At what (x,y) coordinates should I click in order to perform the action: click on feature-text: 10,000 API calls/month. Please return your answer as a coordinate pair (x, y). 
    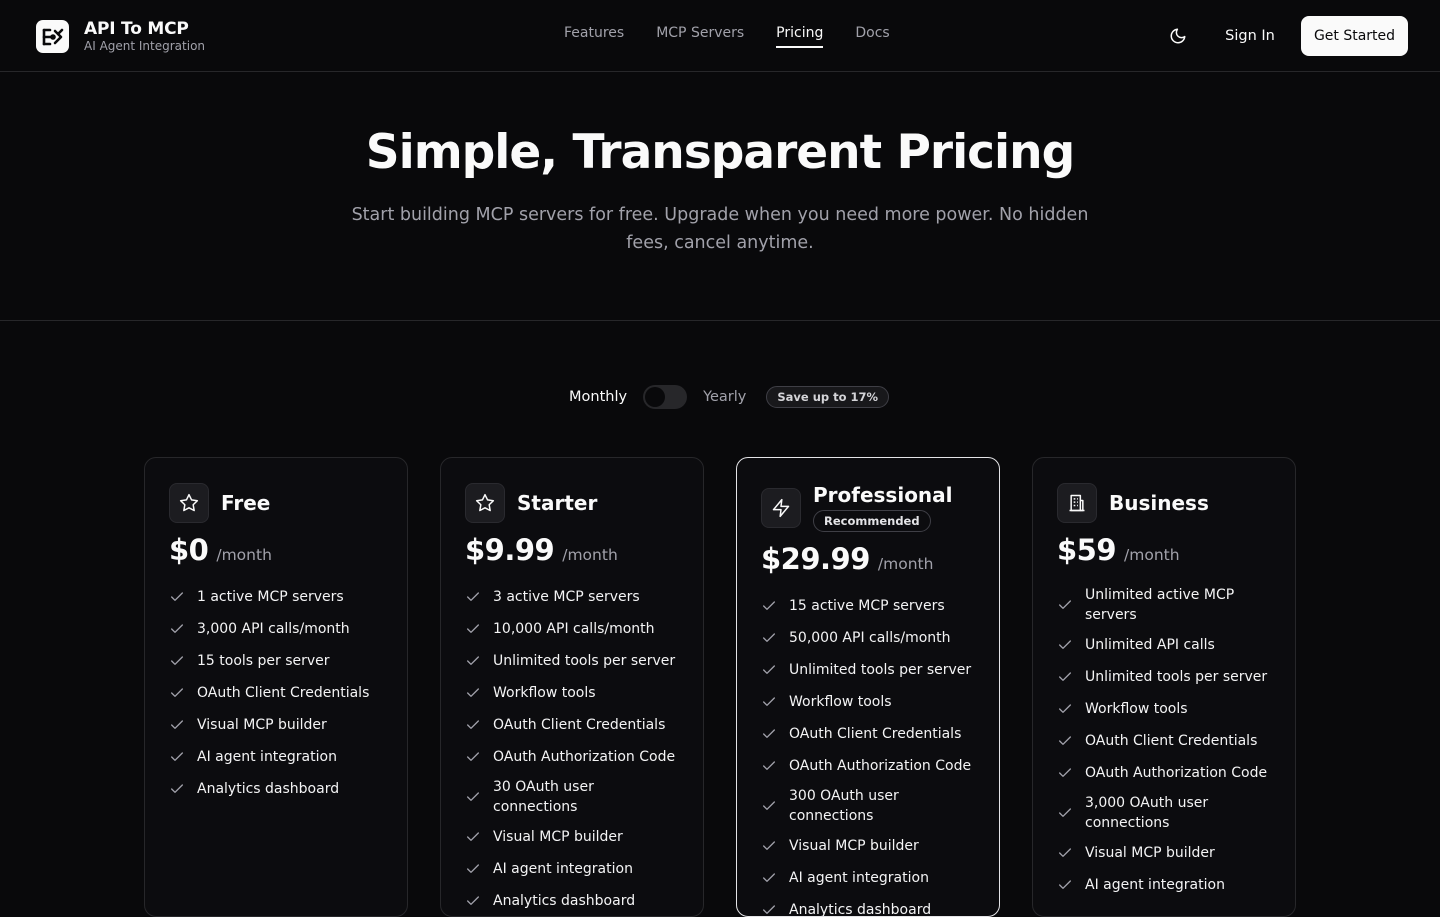
    Looking at the image, I should click on (574, 629).